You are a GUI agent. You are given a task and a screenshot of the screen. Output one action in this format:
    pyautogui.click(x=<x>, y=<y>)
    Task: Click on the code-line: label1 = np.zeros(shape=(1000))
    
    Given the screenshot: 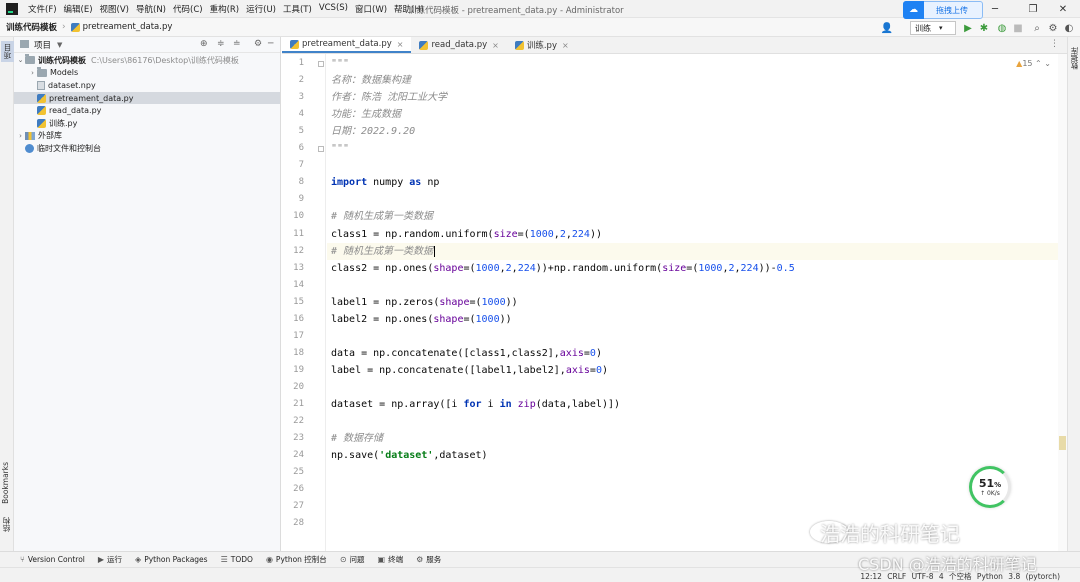 What is the action you would take?
    pyautogui.click(x=424, y=302)
    